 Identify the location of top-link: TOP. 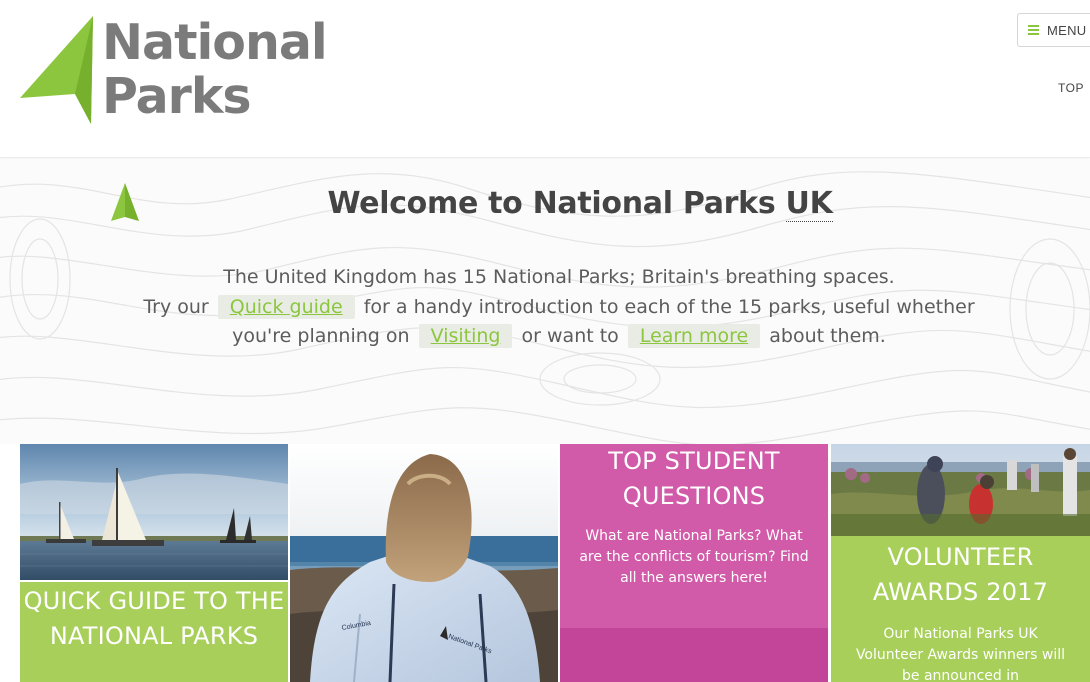
(1071, 88).